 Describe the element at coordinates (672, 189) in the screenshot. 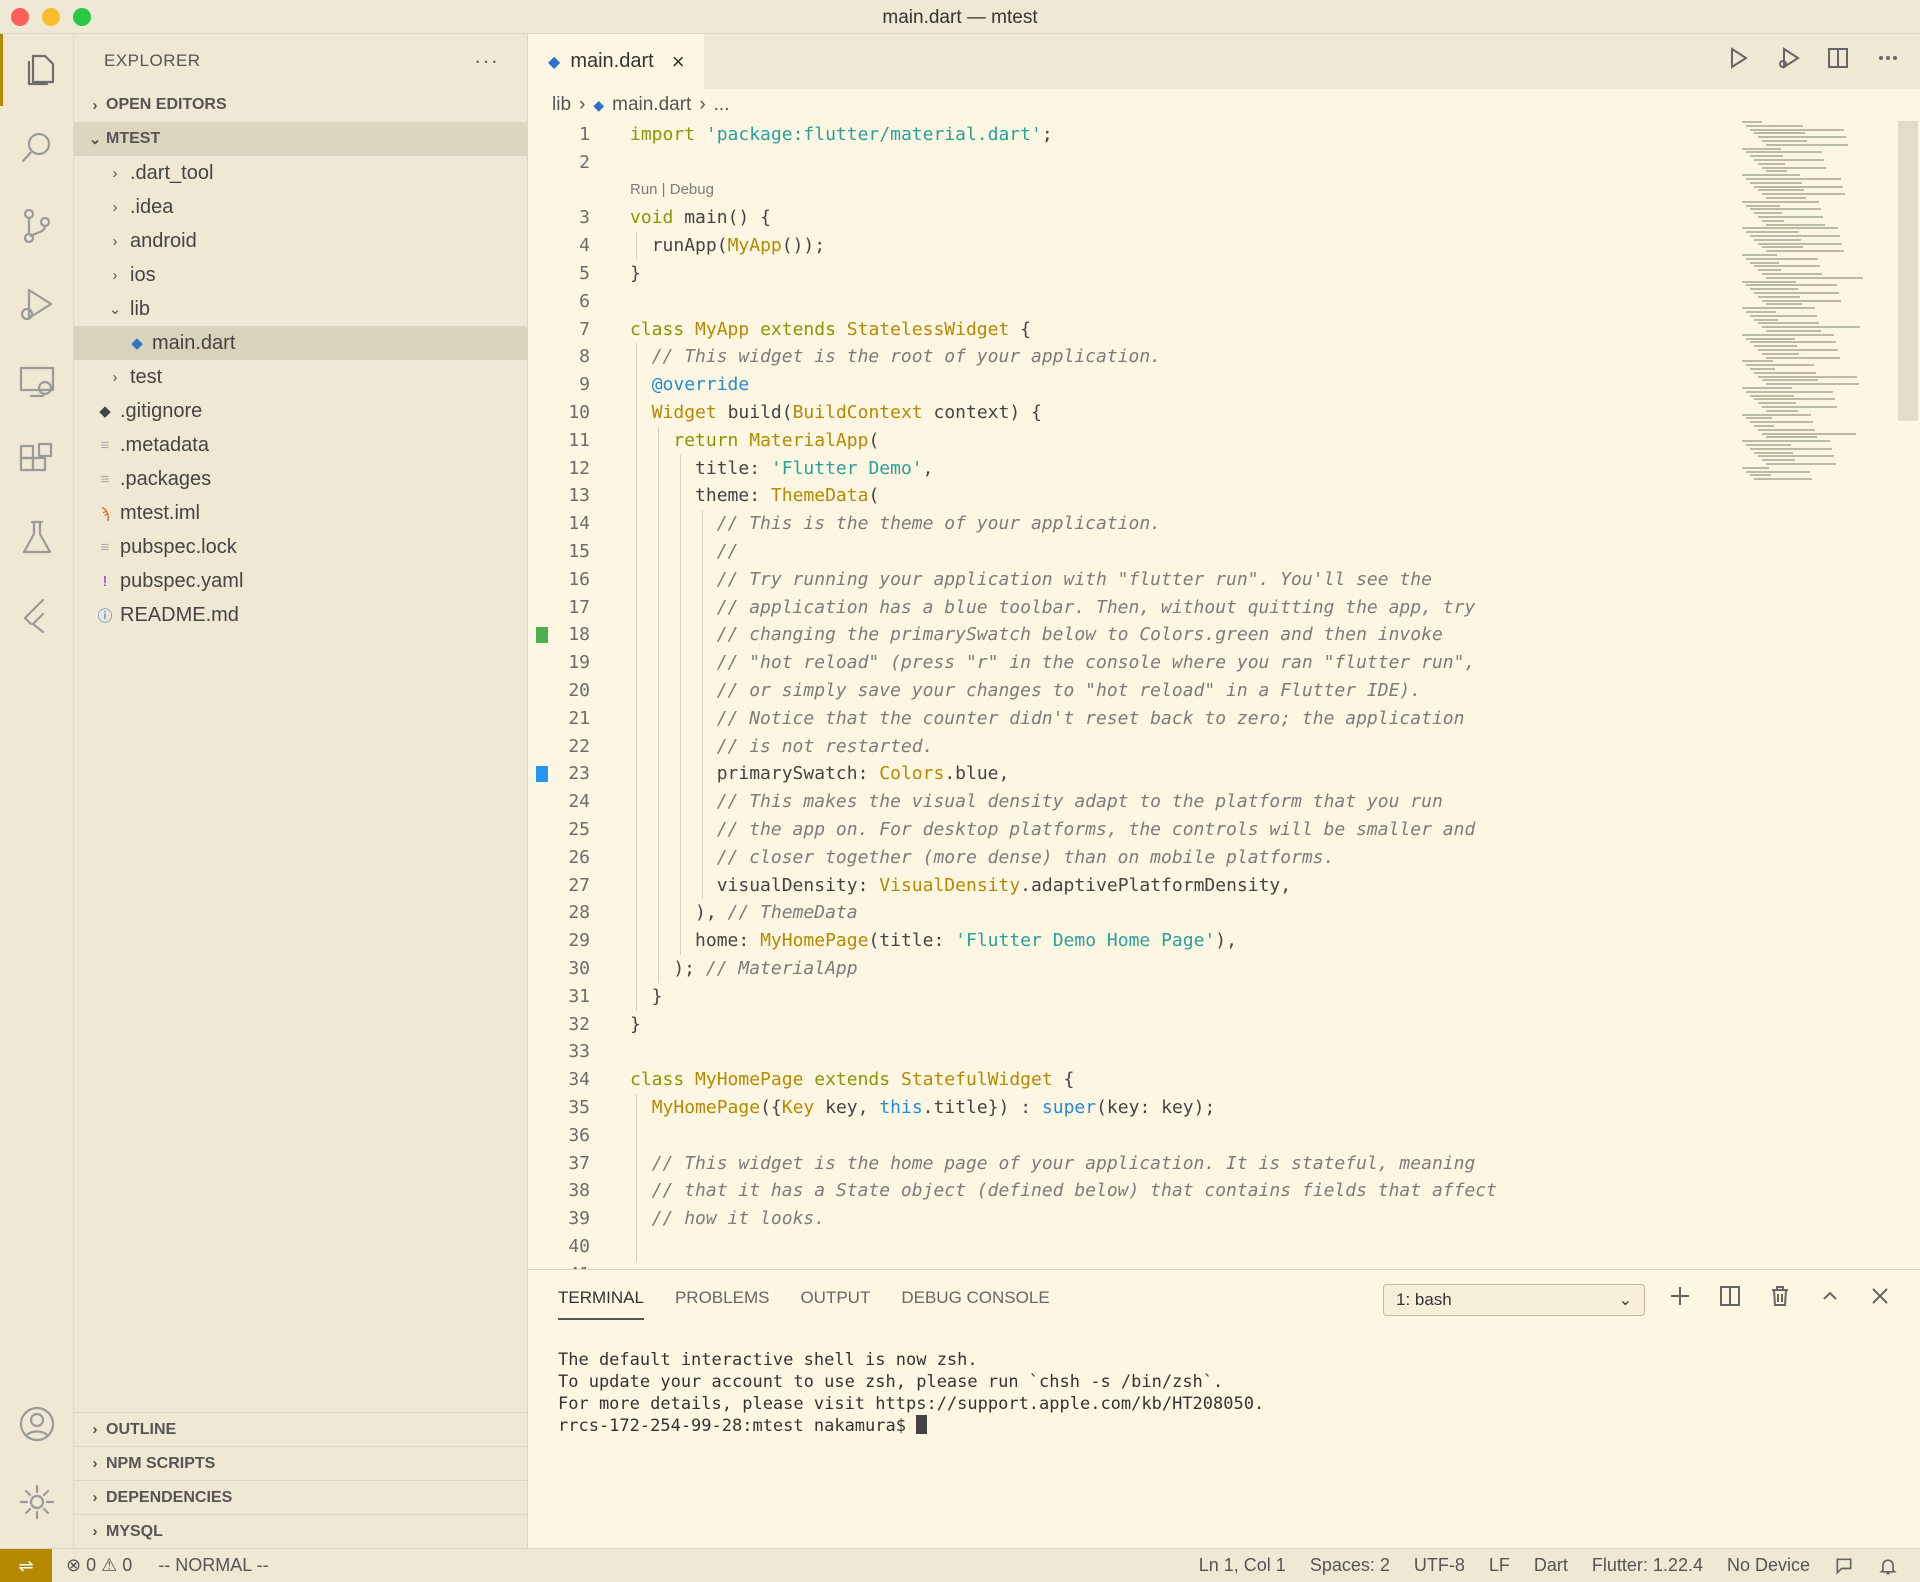

I see `codelens-run-debug: Run | Debug` at that location.